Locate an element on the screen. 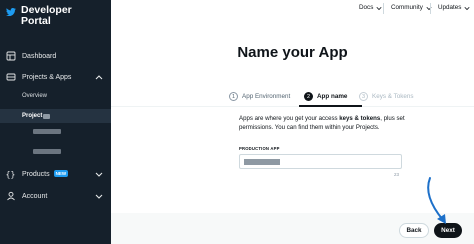 Image resolution: width=474 pixels, height=244 pixels. dashboard-icon is located at coordinates (10, 56).